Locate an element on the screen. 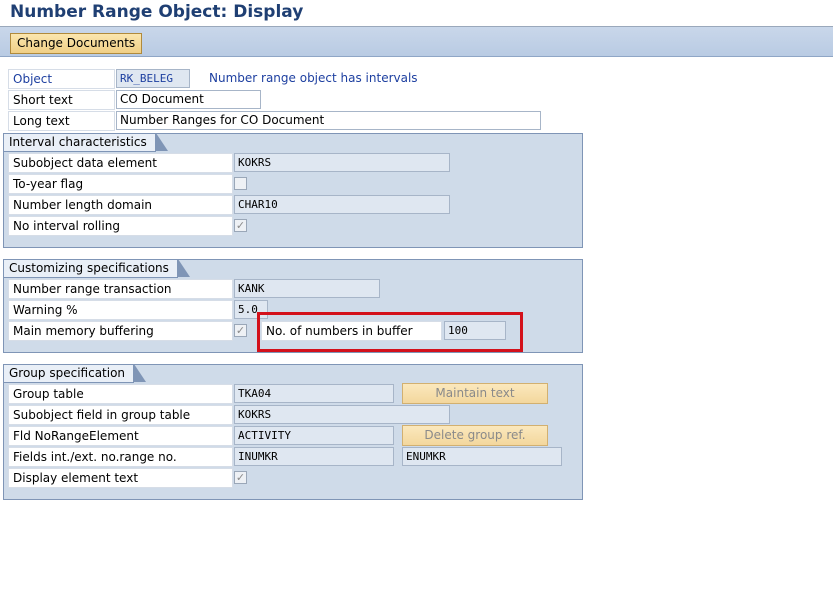  to-year-flag-checkbox is located at coordinates (240, 183).